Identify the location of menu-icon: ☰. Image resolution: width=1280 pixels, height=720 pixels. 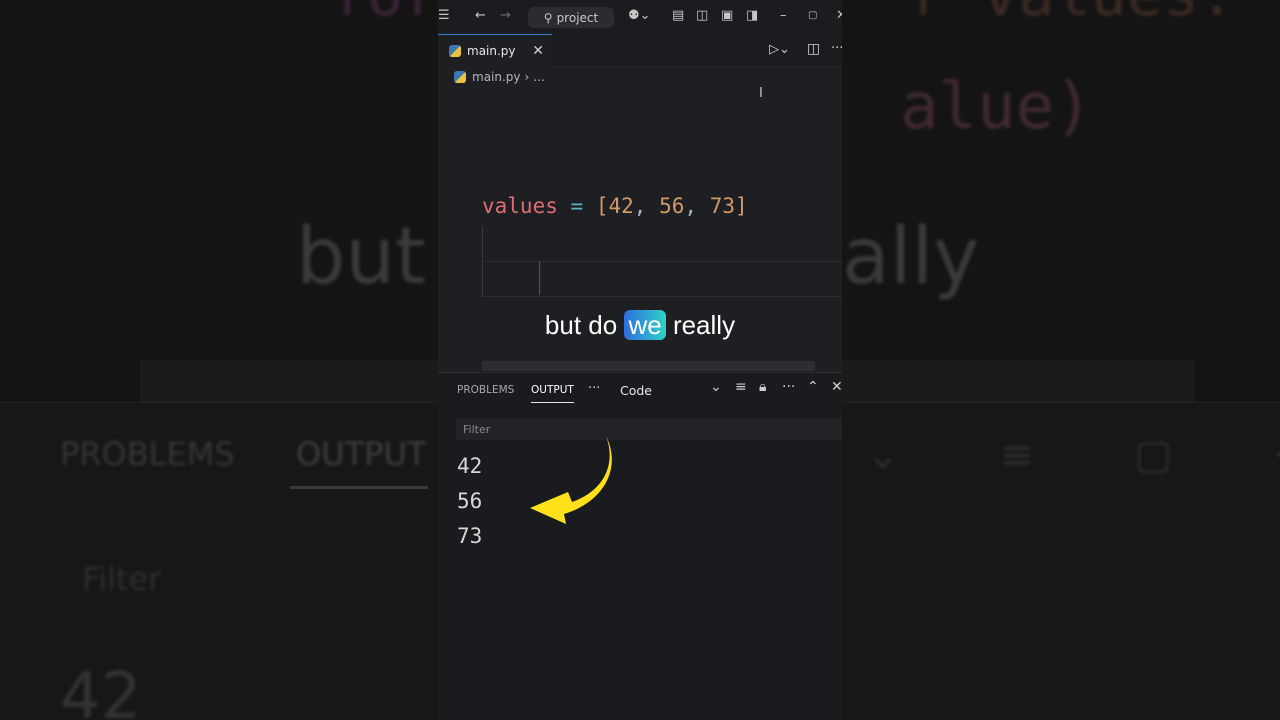
(444, 15).